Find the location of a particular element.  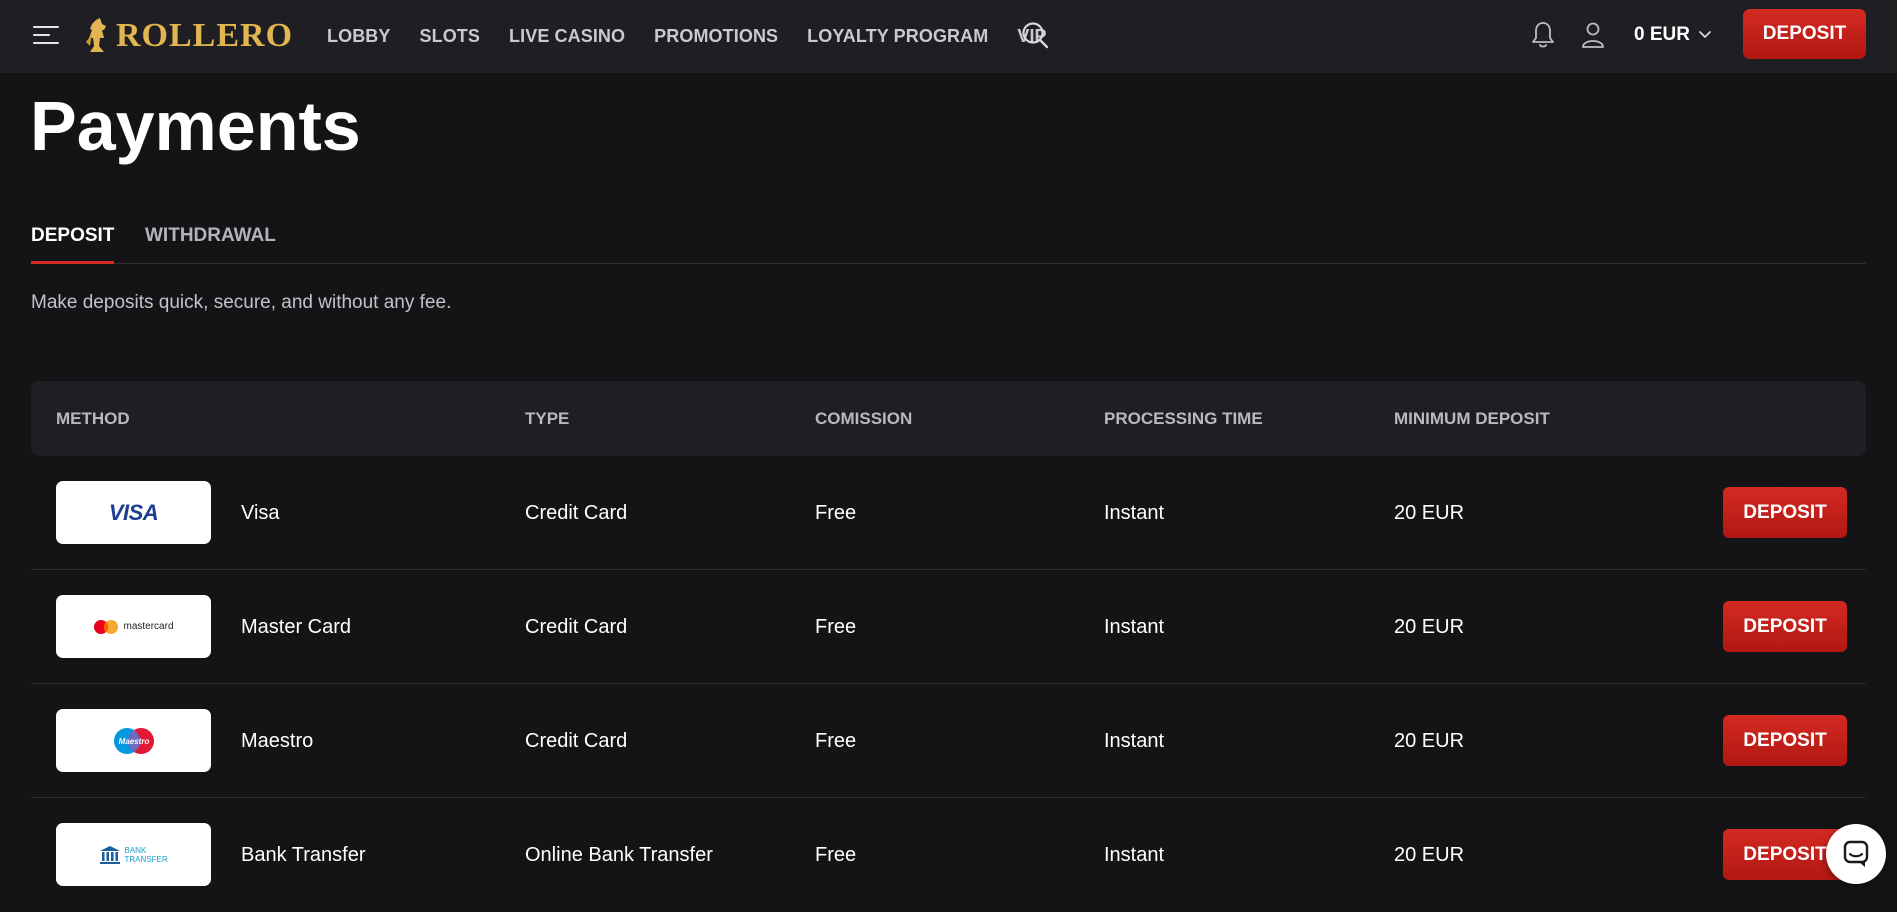

site-logo: ROLLERO is located at coordinates (186, 36).